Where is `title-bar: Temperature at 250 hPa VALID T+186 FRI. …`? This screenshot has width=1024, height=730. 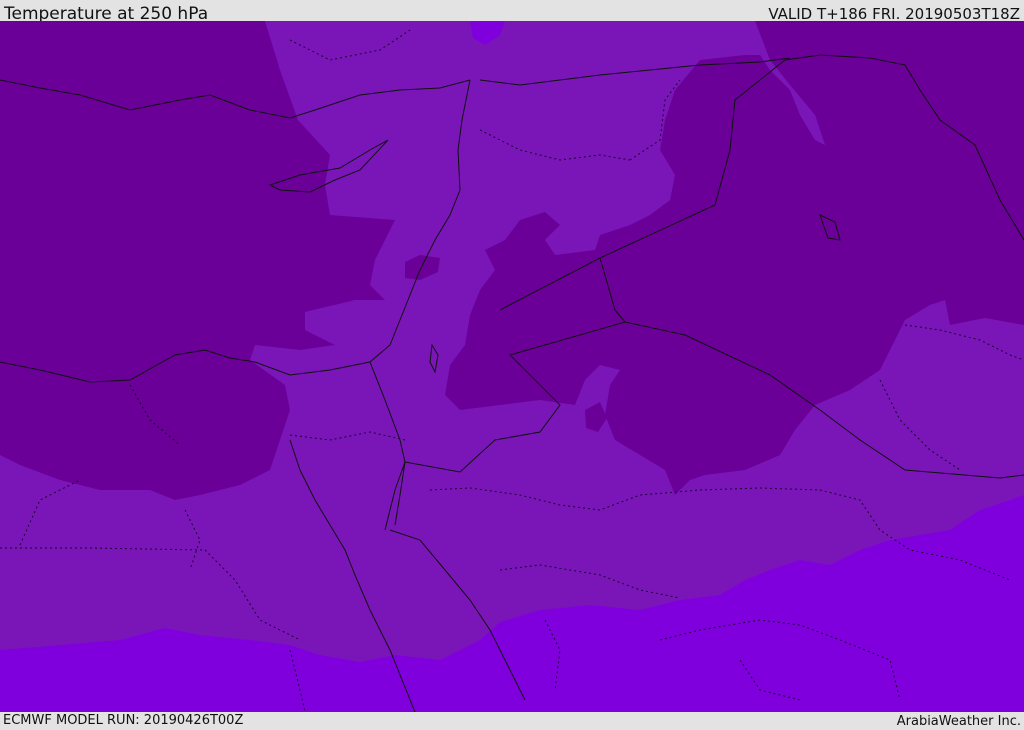 title-bar: Temperature at 250 hPa VALID T+186 FRI. … is located at coordinates (512, 12).